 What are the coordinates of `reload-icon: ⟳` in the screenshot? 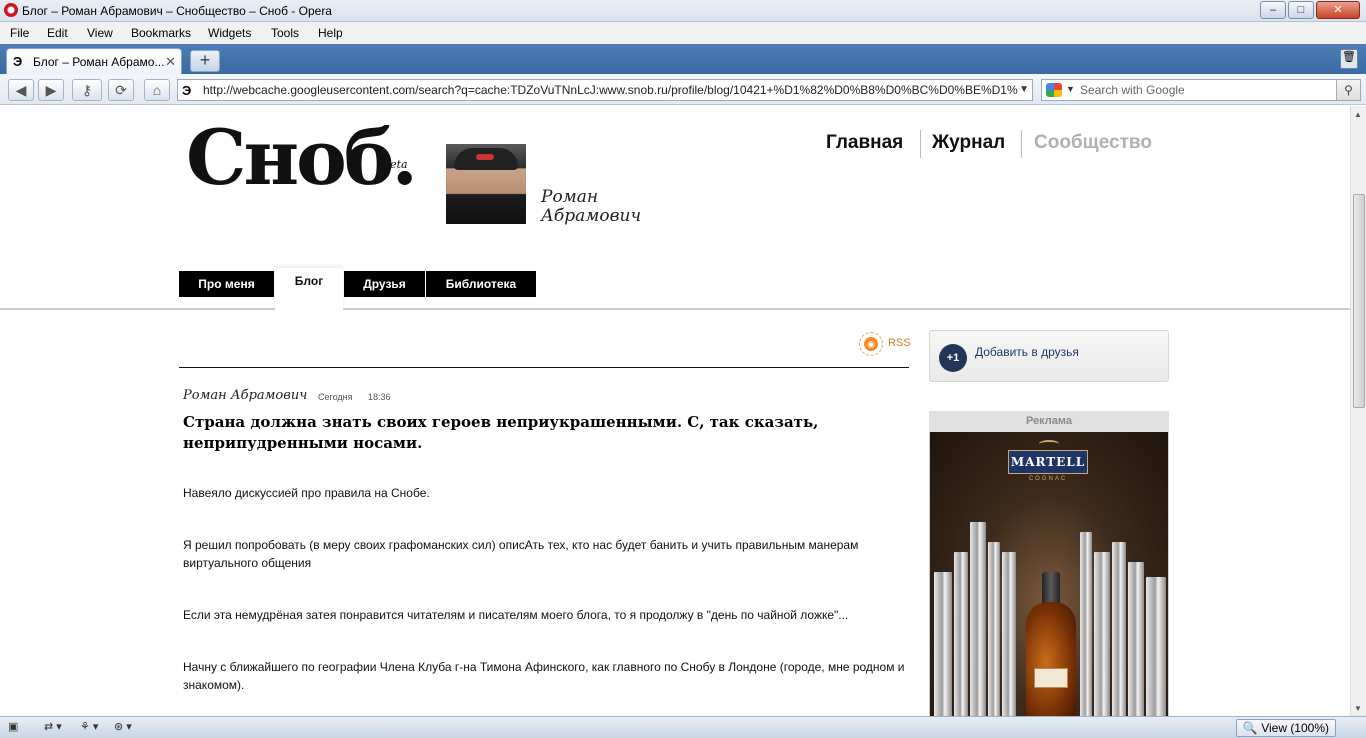 It's located at (121, 90).